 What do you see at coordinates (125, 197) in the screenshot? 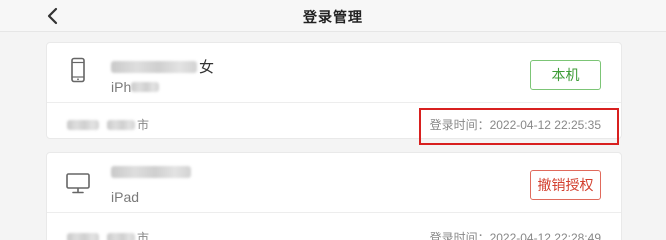
I see `device-model: iPad` at bounding box center [125, 197].